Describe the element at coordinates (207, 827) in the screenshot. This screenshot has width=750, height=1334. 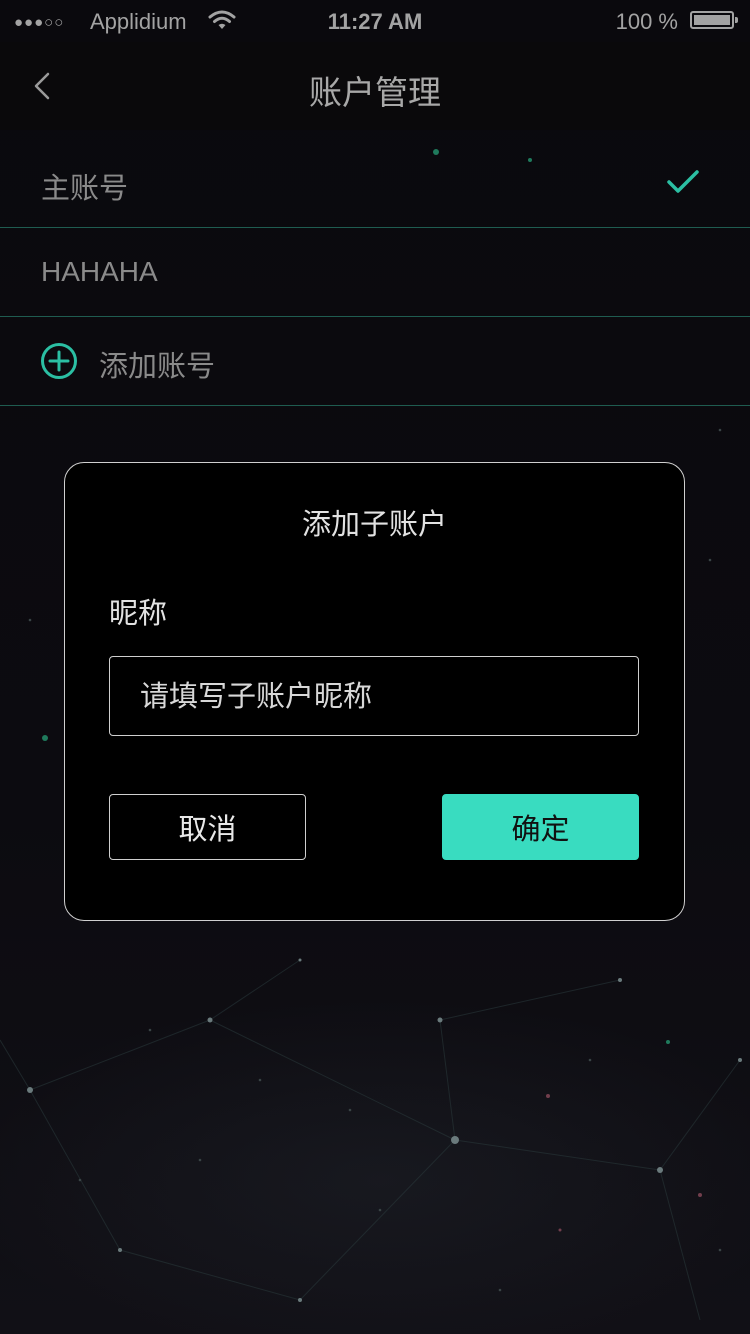
I see `cancel-button: 取消` at that location.